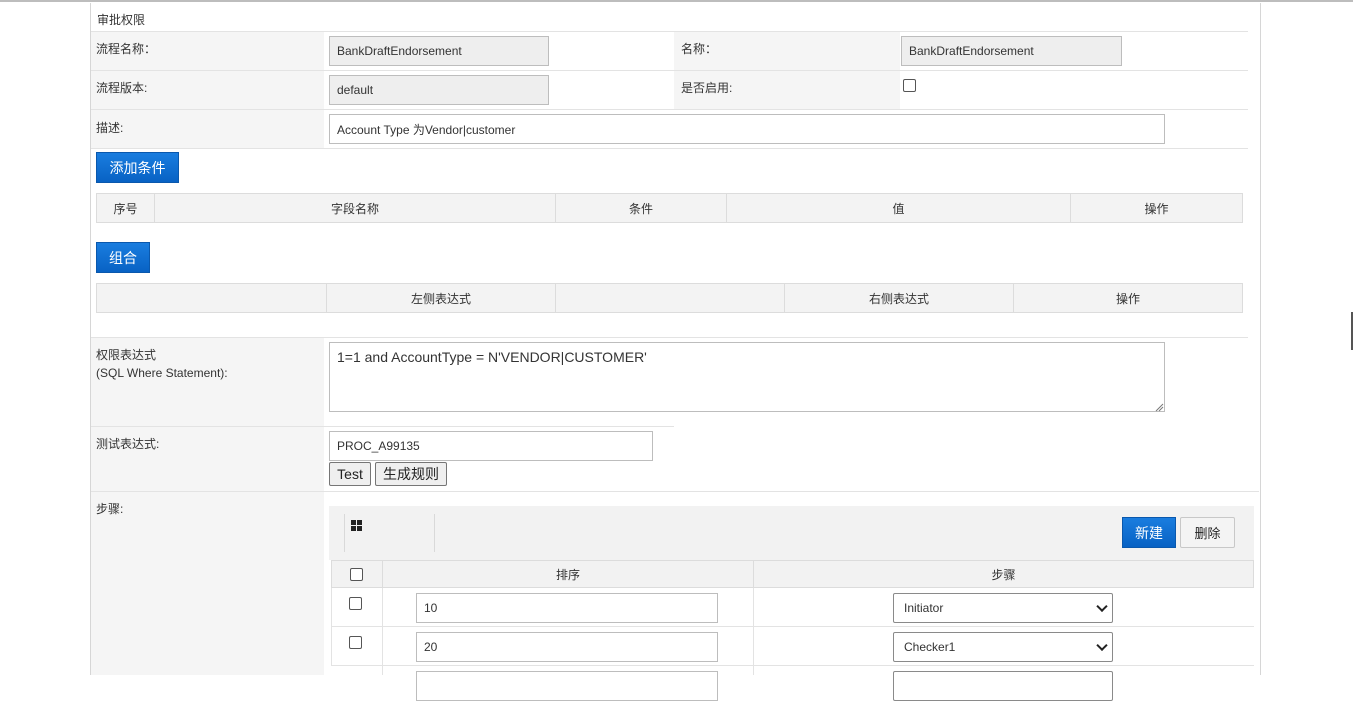  Describe the element at coordinates (121, 20) in the screenshot. I see `section-title: 审批权限` at that location.